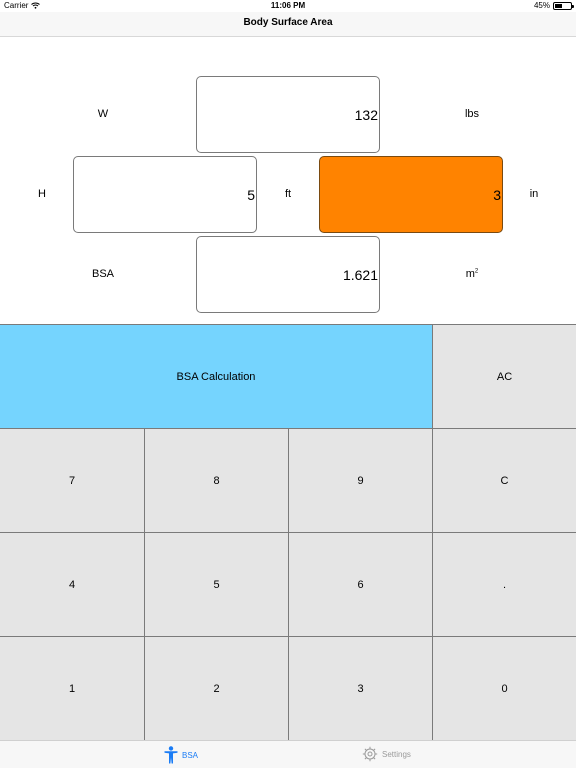  What do you see at coordinates (103, 114) in the screenshot?
I see `weight-label: W` at bounding box center [103, 114].